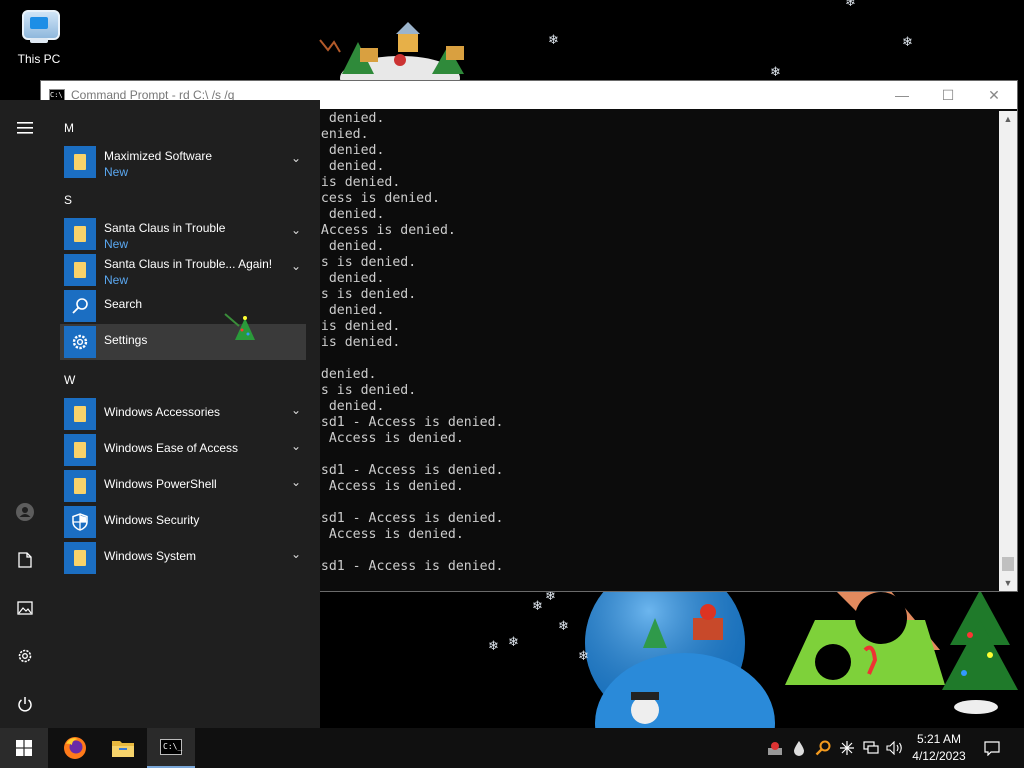 The width and height of the screenshot is (1024, 768). I want to click on file-explorer-taskbar-button, so click(123, 748).